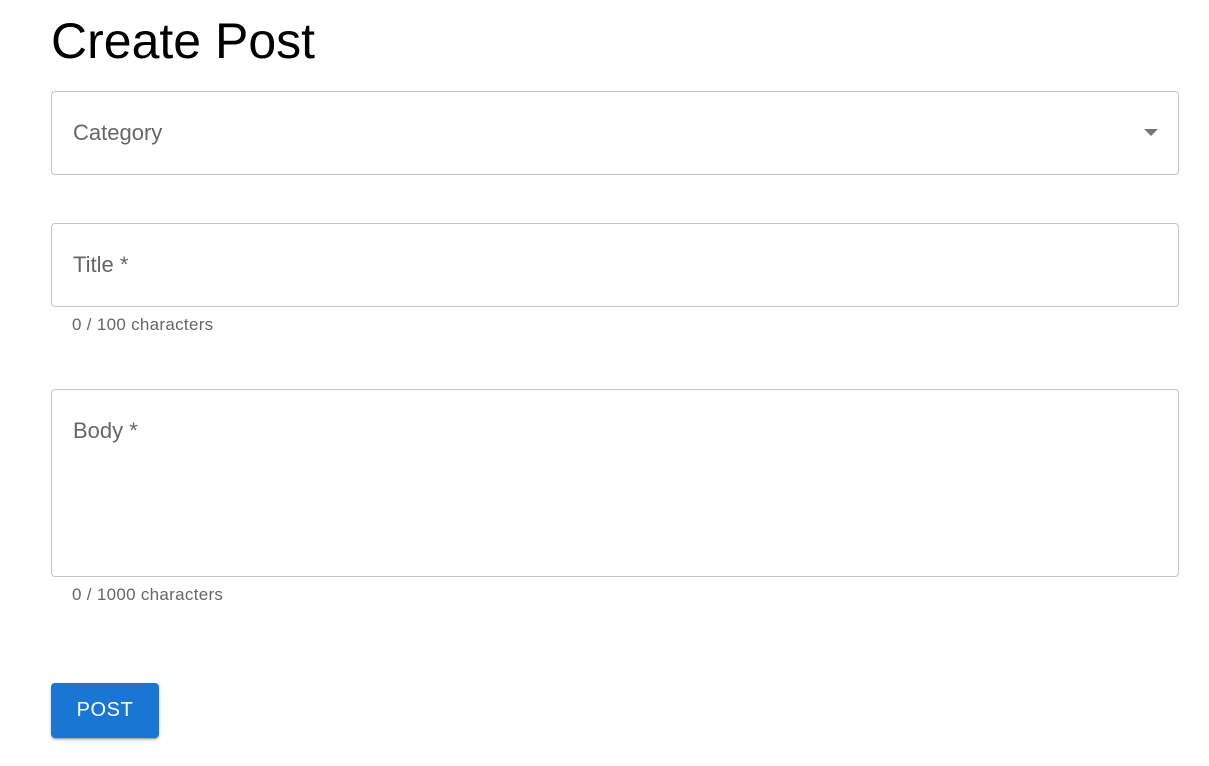 This screenshot has height=766, width=1209. I want to click on body-label: Body *, so click(105, 430).